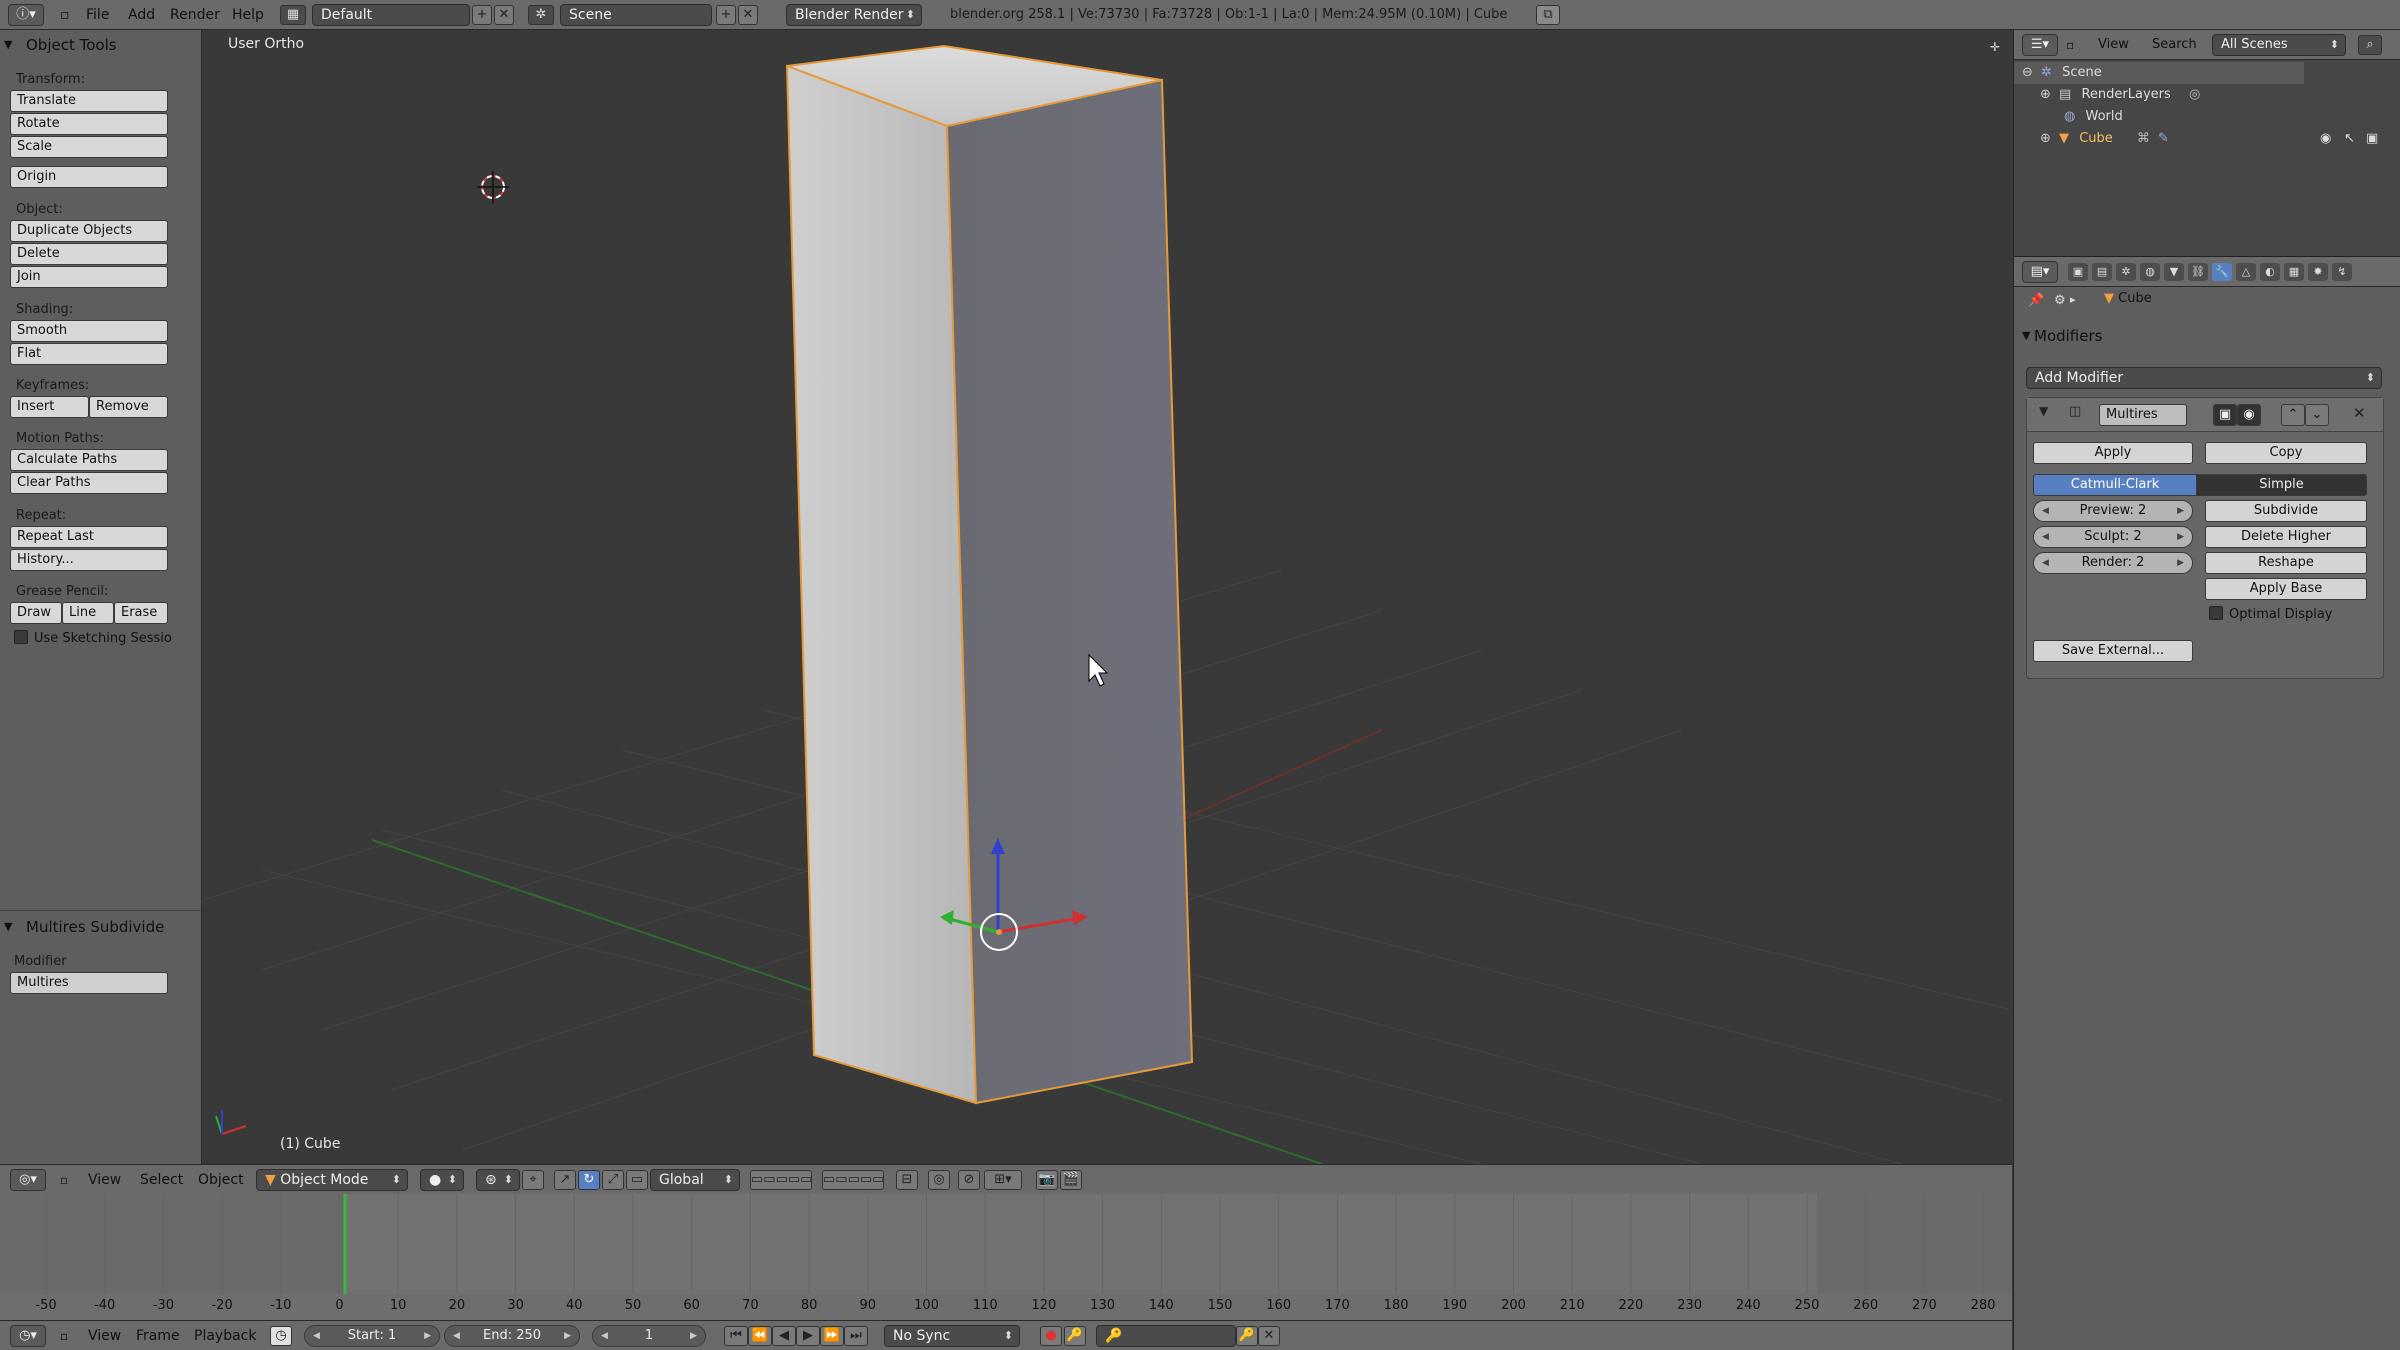 Image resolution: width=2400 pixels, height=1350 pixels. Describe the element at coordinates (1051, 1336) in the screenshot. I see `record-keyframe-icon: ●` at that location.